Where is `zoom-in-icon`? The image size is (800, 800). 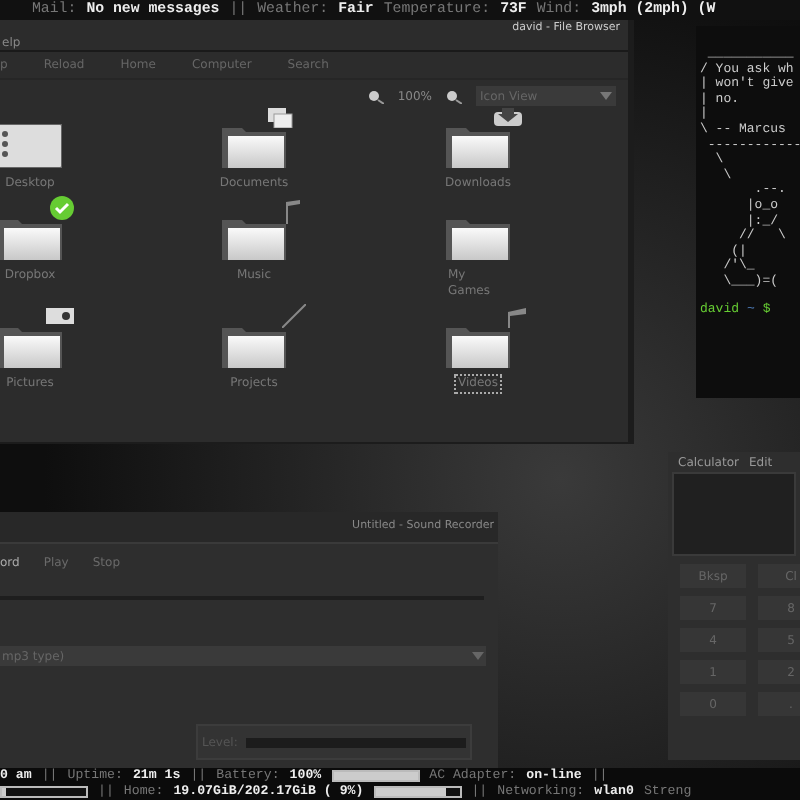
zoom-in-icon is located at coordinates (454, 96).